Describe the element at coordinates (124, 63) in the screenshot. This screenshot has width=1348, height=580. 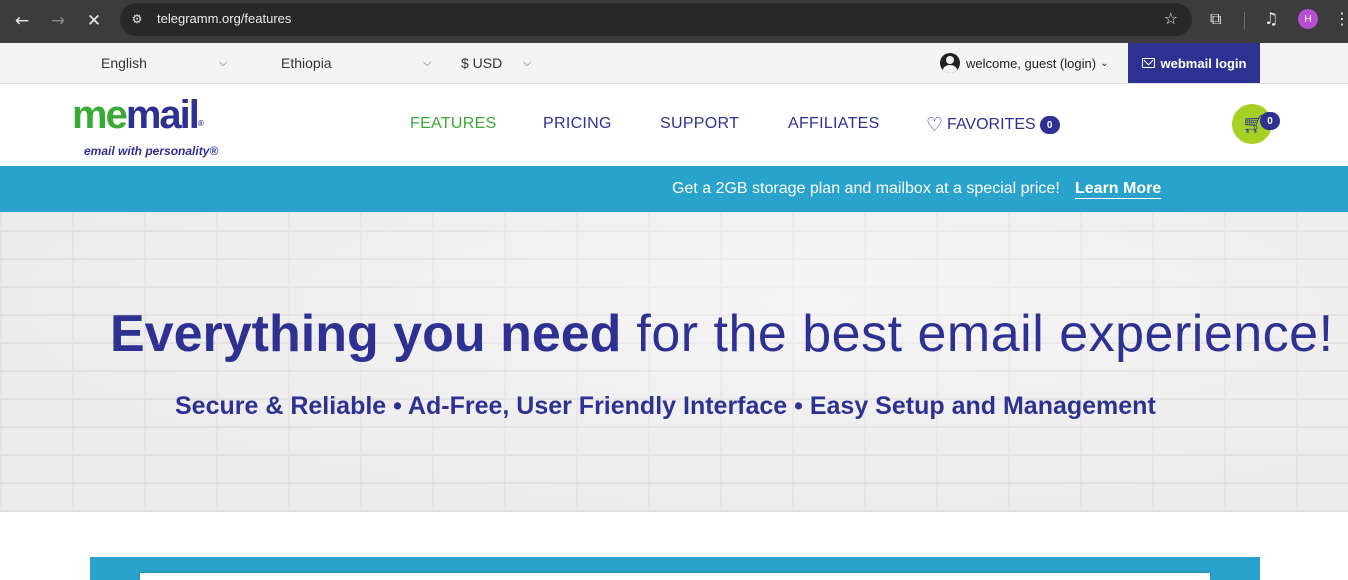
I see `language-value: English` at that location.